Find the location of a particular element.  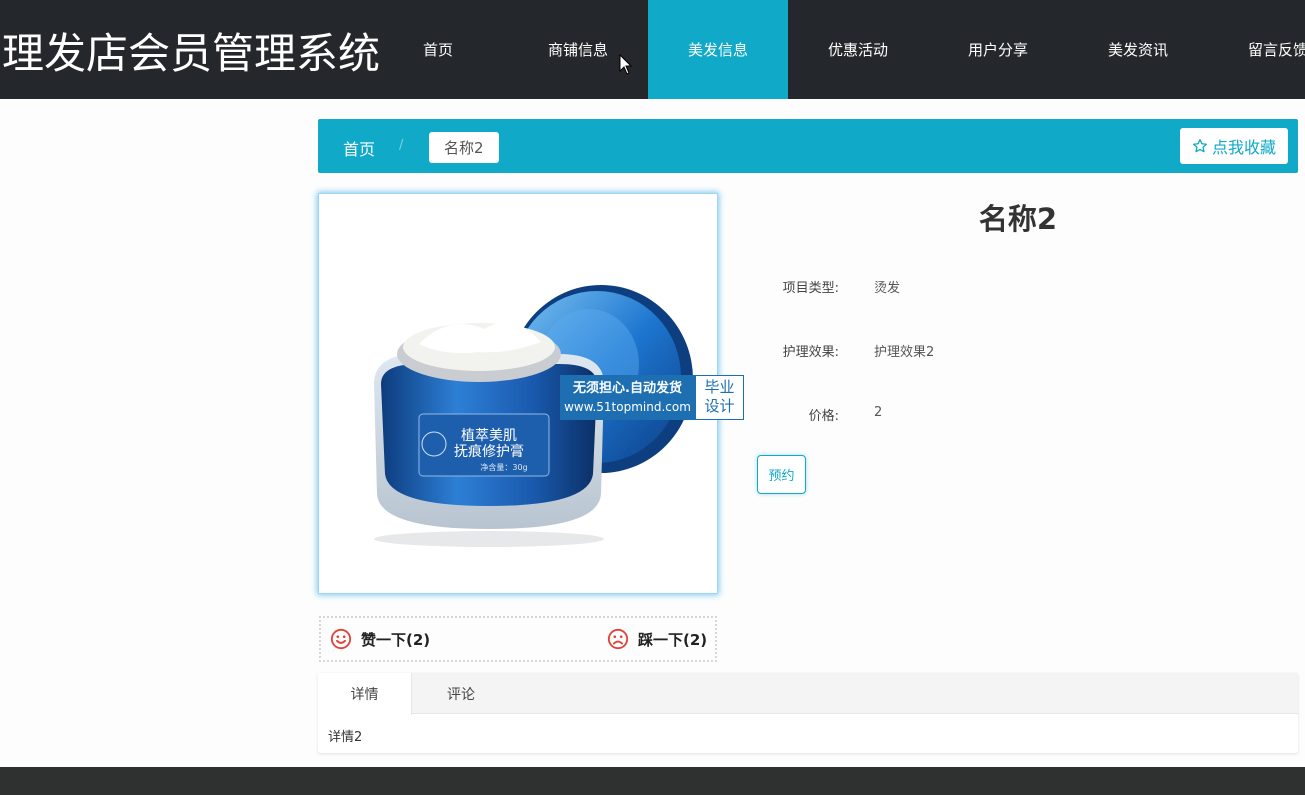

breadcrumb: 首页 / 名称2 点我收藏 is located at coordinates (808, 146).